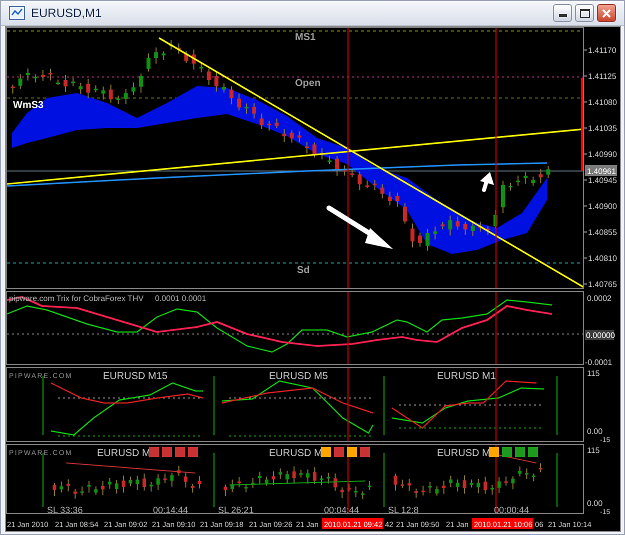 The height and width of the screenshot is (535, 625). What do you see at coordinates (584, 13) in the screenshot?
I see `maximize-button` at bounding box center [584, 13].